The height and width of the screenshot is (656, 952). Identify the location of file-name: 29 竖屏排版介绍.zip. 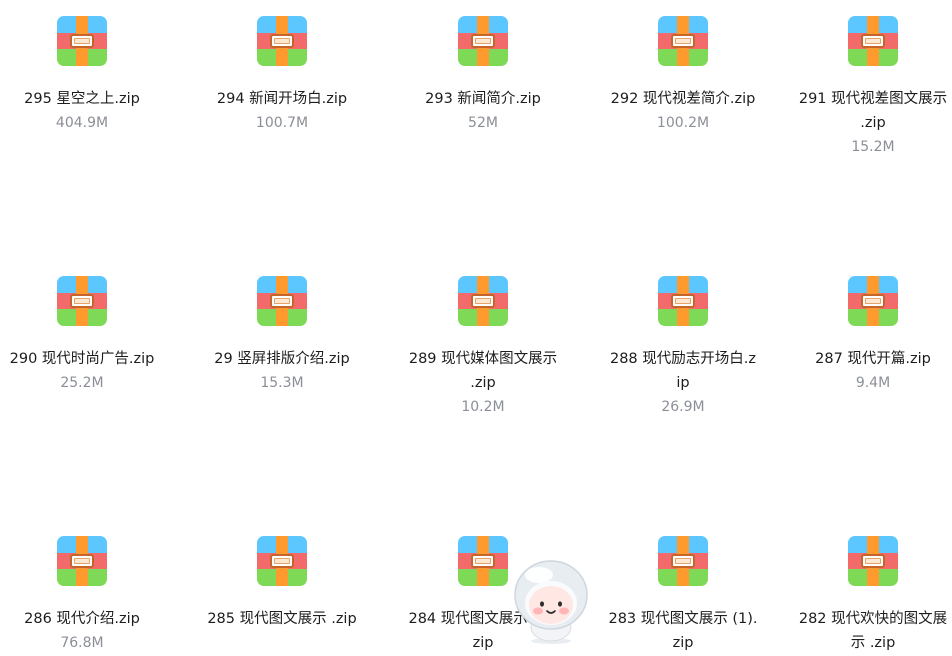
(282, 359).